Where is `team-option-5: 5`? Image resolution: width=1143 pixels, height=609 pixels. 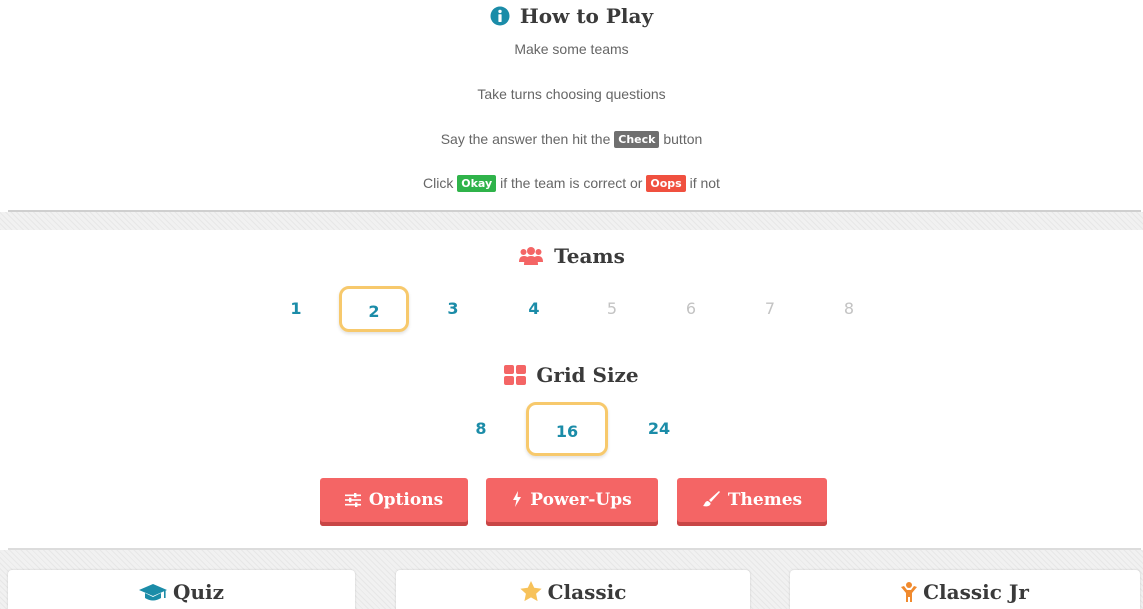 team-option-5: 5 is located at coordinates (612, 309).